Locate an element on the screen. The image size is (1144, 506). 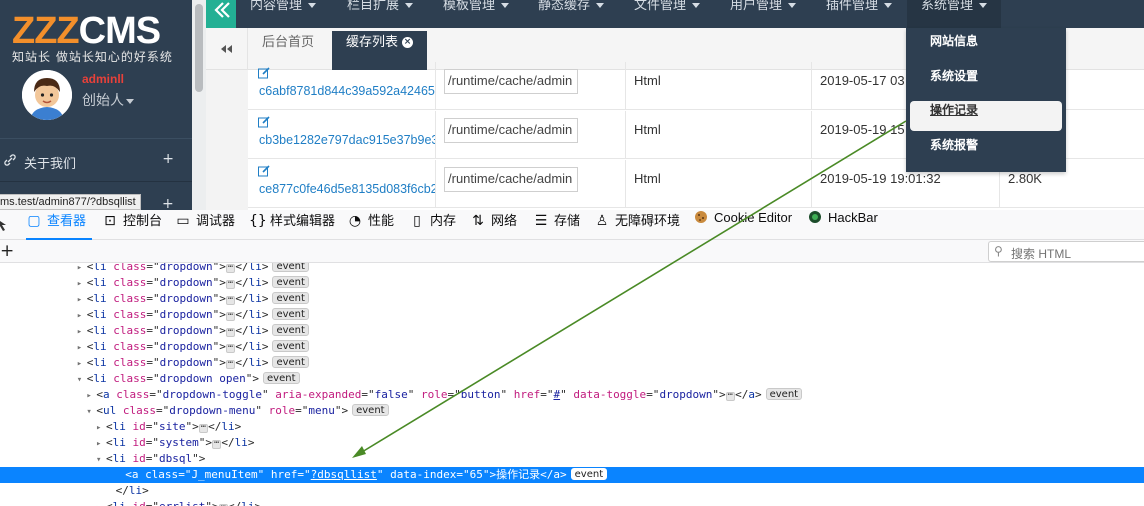
scrollbar-thumb is located at coordinates (199, 48).